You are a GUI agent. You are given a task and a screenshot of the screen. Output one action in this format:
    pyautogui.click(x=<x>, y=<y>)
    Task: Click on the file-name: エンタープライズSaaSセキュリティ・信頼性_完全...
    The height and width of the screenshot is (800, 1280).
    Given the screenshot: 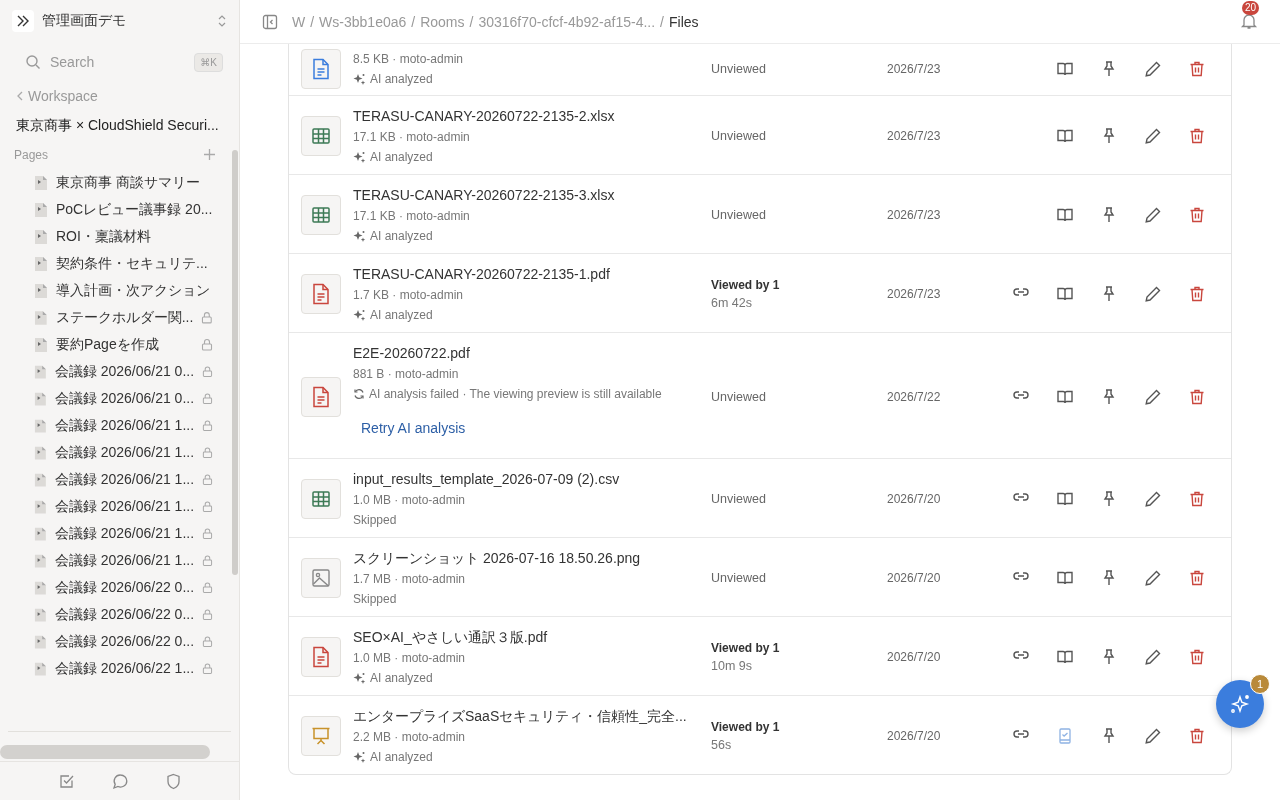 What is the action you would take?
    pyautogui.click(x=532, y=716)
    